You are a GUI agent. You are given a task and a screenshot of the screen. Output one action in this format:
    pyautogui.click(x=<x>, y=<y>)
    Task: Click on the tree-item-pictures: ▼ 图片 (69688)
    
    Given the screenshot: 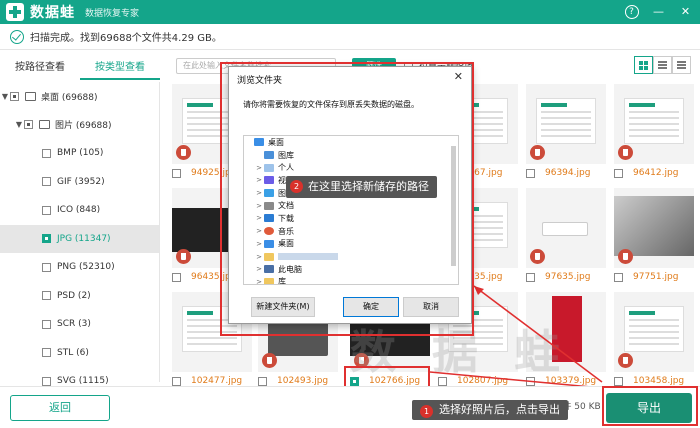 What is the action you would take?
    pyautogui.click(x=79, y=125)
    